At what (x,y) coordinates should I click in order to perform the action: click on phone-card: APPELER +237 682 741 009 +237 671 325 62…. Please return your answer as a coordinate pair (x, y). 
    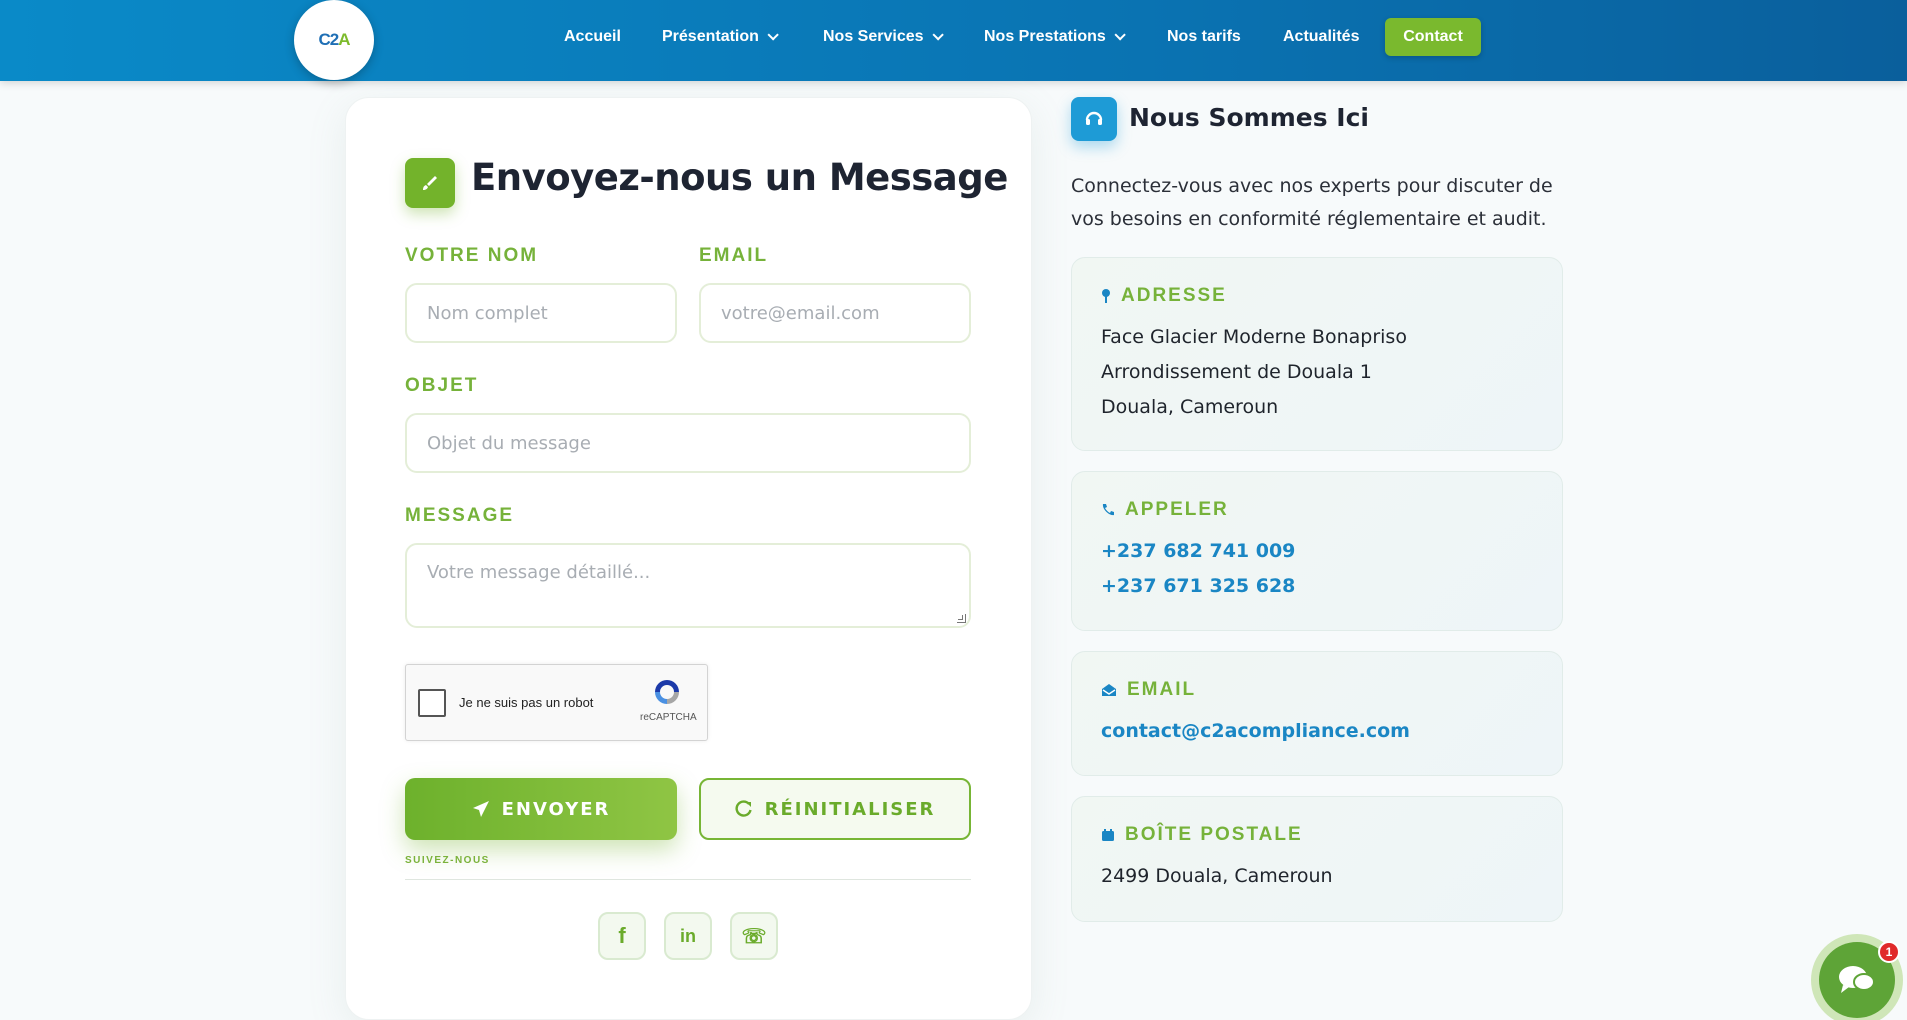
    Looking at the image, I should click on (1317, 551).